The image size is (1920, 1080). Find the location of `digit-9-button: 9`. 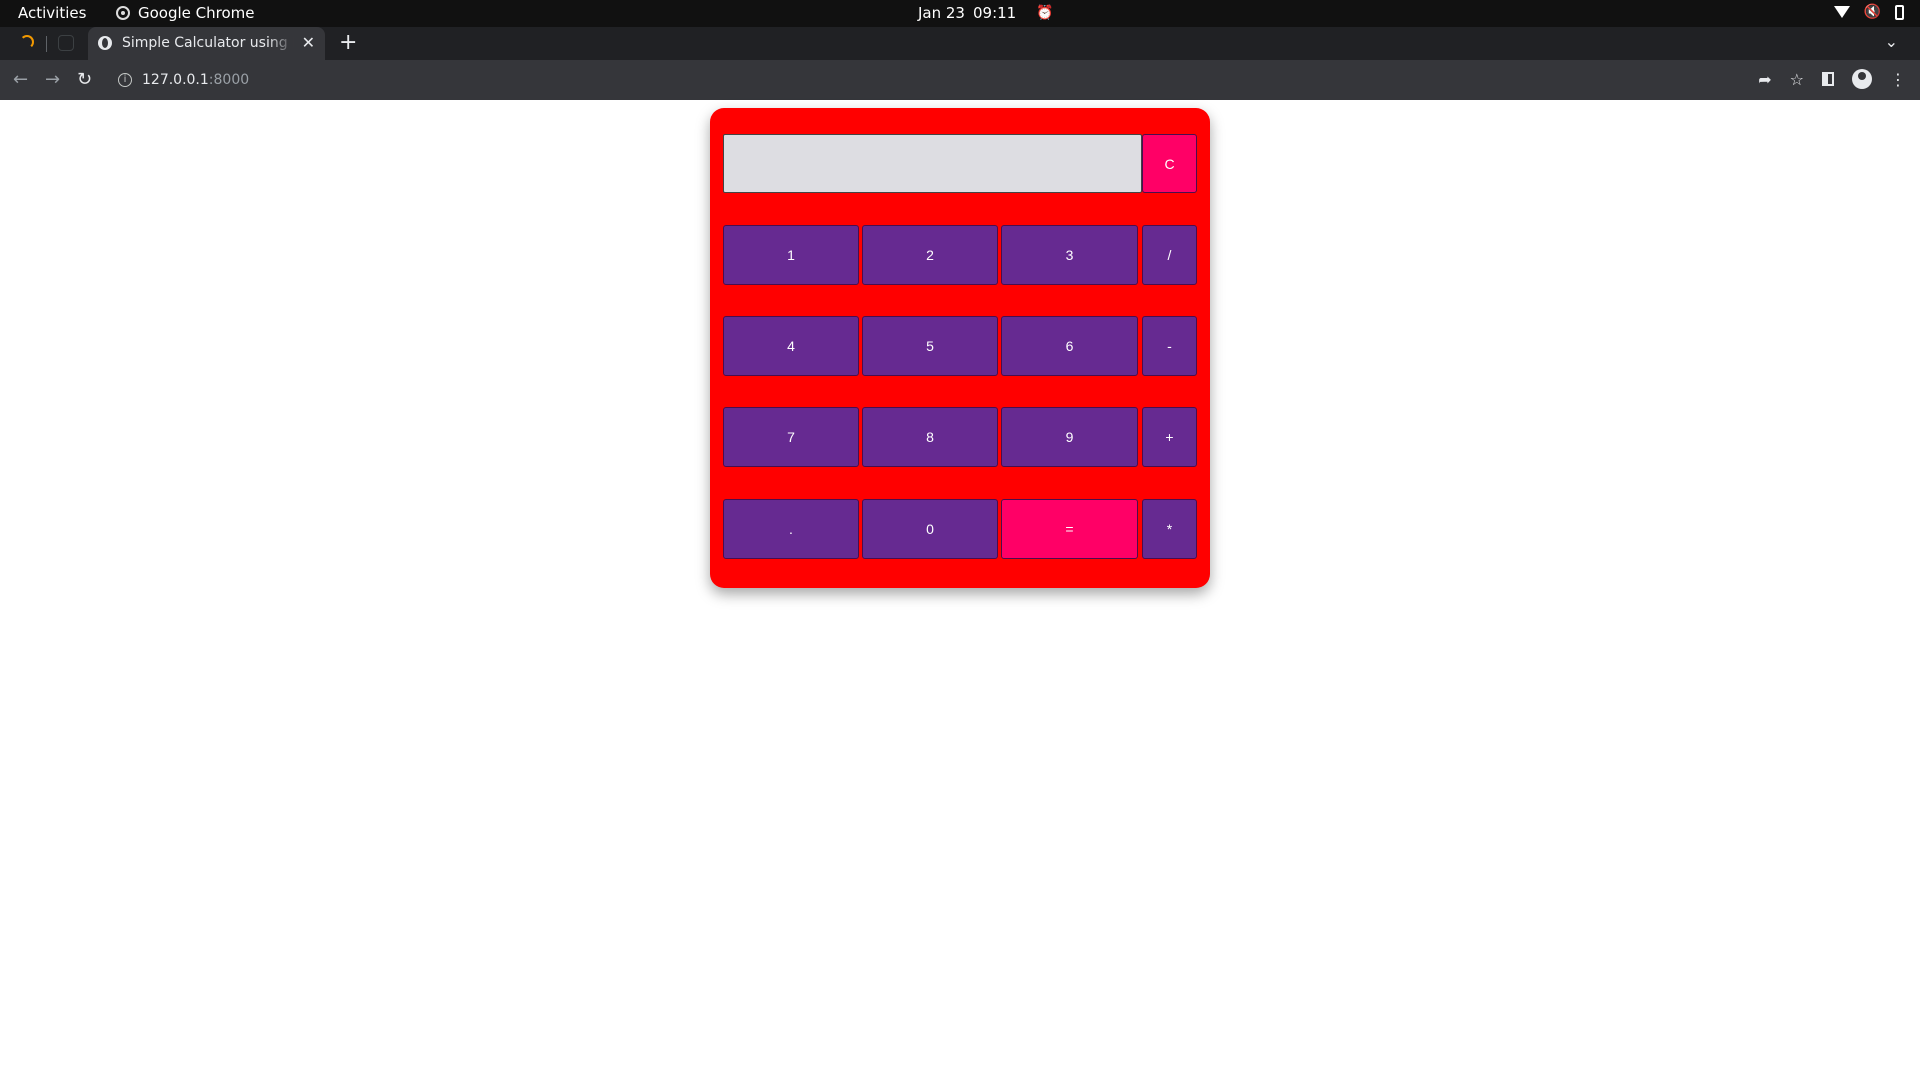

digit-9-button: 9 is located at coordinates (1069, 437).